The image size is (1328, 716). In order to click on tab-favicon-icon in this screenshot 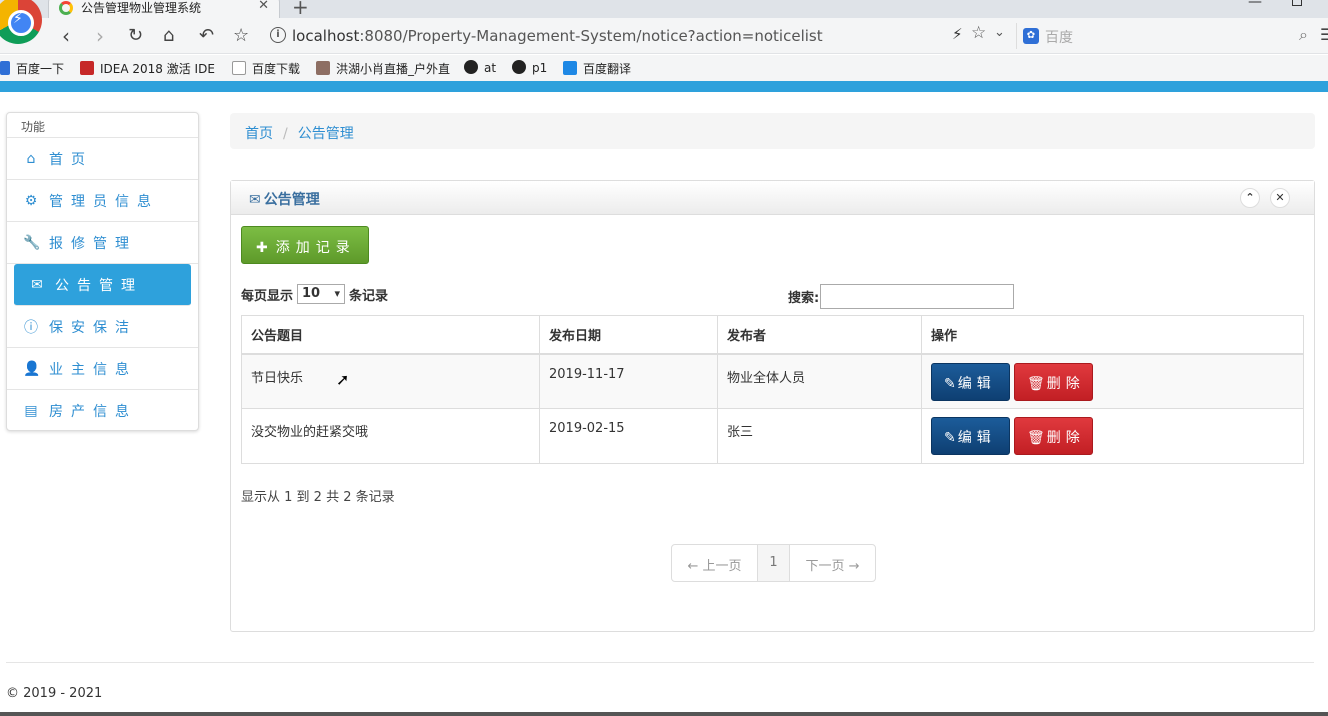, I will do `click(66, 8)`.